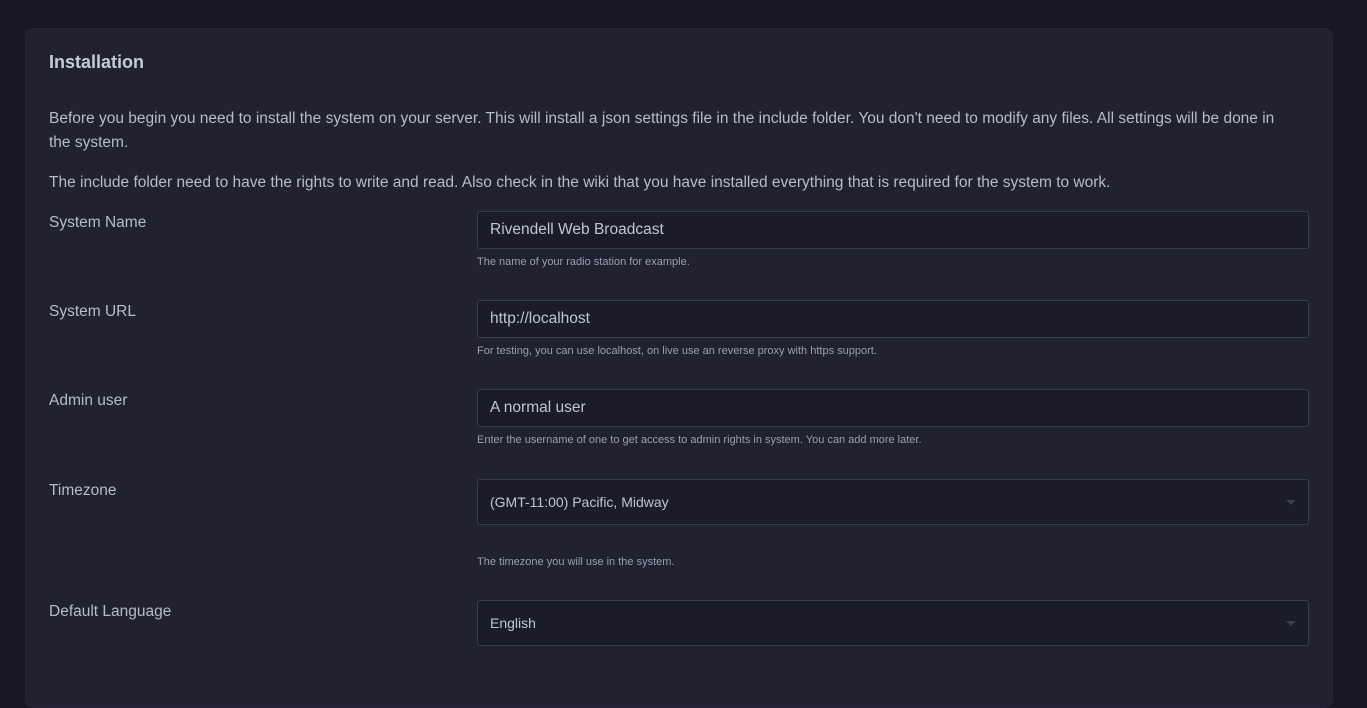 The height and width of the screenshot is (708, 1367). Describe the element at coordinates (92, 311) in the screenshot. I see `system-url-label: System URL` at that location.